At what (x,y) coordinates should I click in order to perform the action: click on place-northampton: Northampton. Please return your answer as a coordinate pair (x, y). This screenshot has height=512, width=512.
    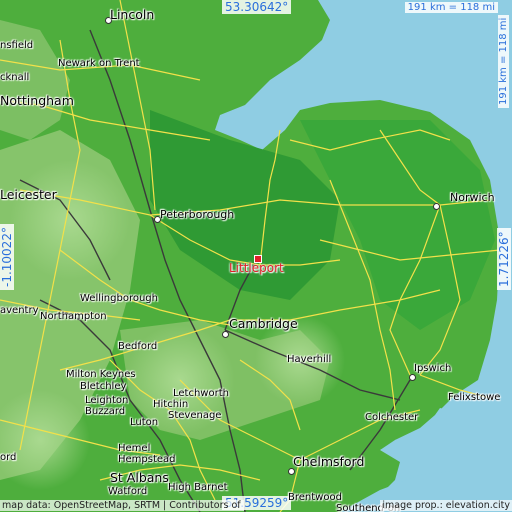
    Looking at the image, I should click on (73, 317).